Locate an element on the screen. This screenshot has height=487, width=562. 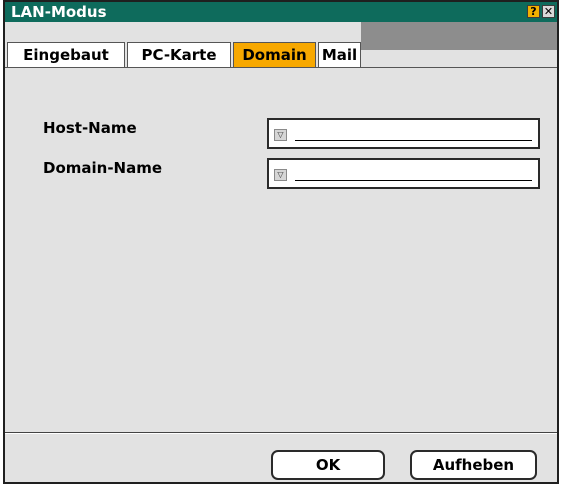
tab-eingebaut: Eingebaut is located at coordinates (66, 54).